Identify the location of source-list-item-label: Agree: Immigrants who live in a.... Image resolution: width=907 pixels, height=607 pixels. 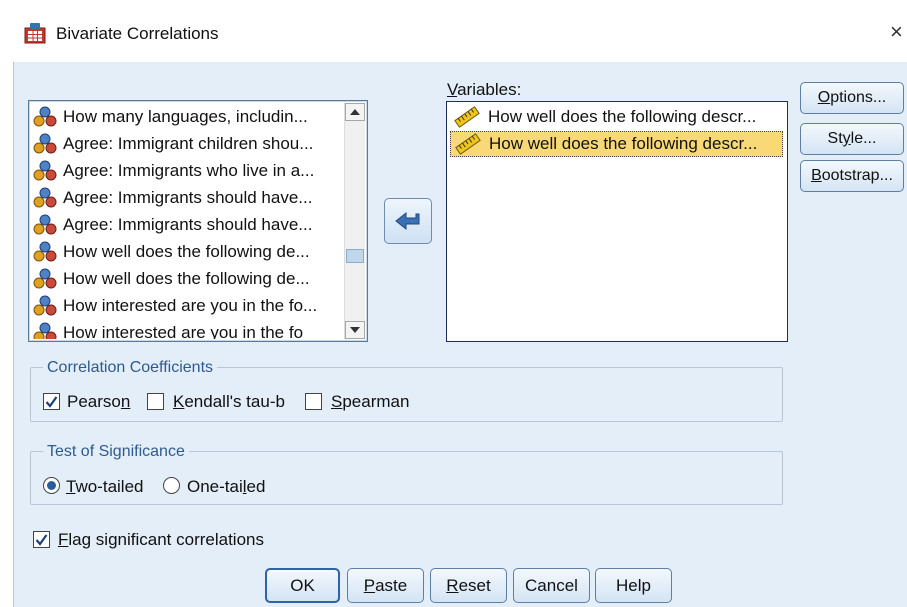
(189, 170).